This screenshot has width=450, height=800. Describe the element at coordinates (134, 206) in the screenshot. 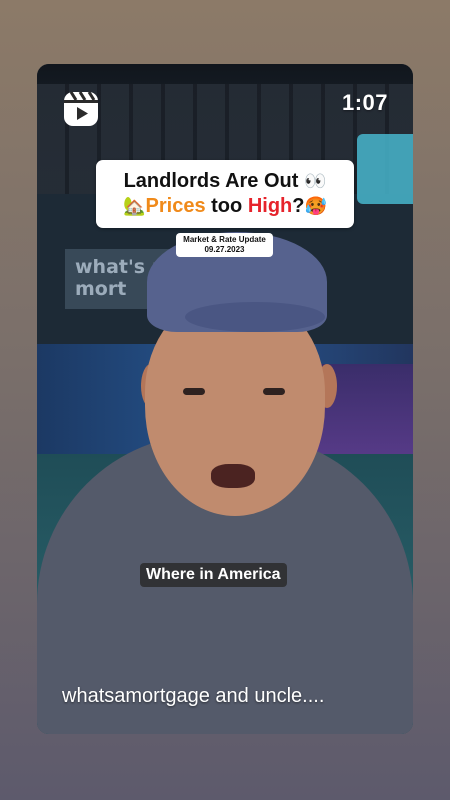

I see `house-emoji-icon: 🏡` at that location.